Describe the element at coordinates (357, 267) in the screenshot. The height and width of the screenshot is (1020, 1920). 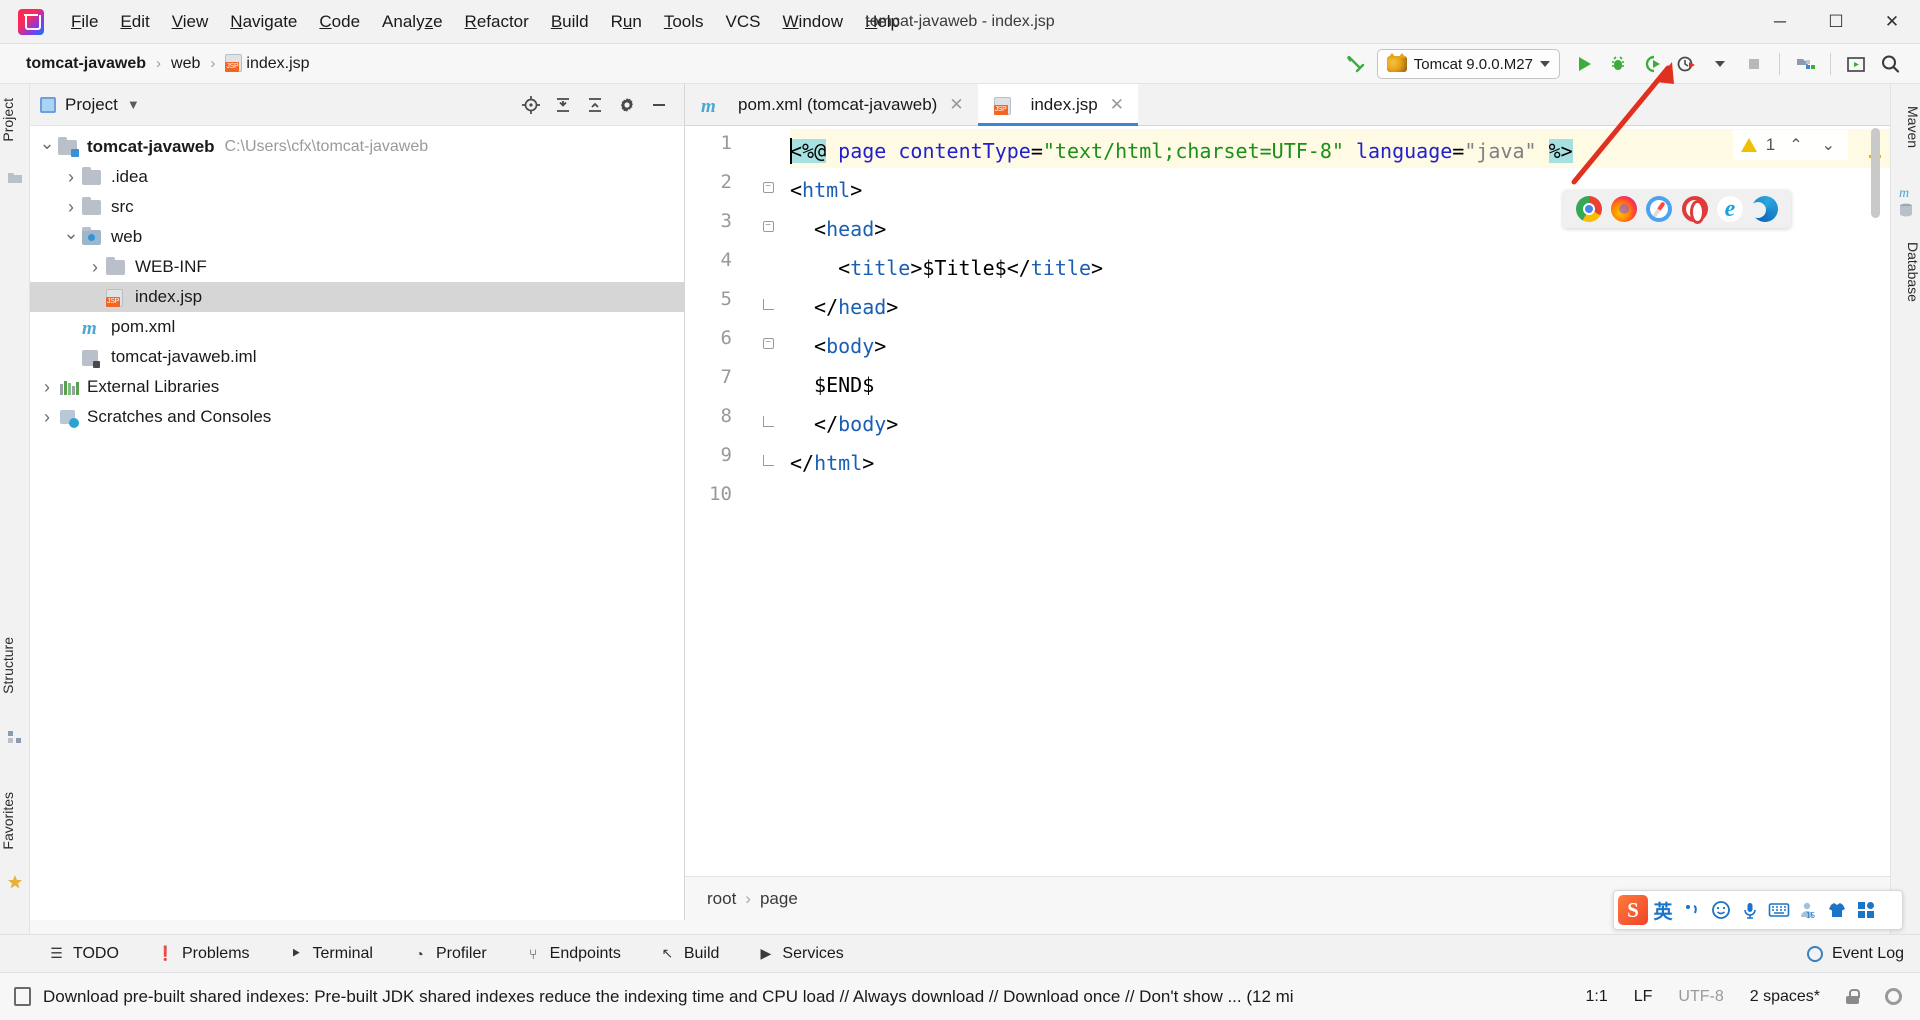
I see `tree-node-web-inf: WEB-INF` at that location.